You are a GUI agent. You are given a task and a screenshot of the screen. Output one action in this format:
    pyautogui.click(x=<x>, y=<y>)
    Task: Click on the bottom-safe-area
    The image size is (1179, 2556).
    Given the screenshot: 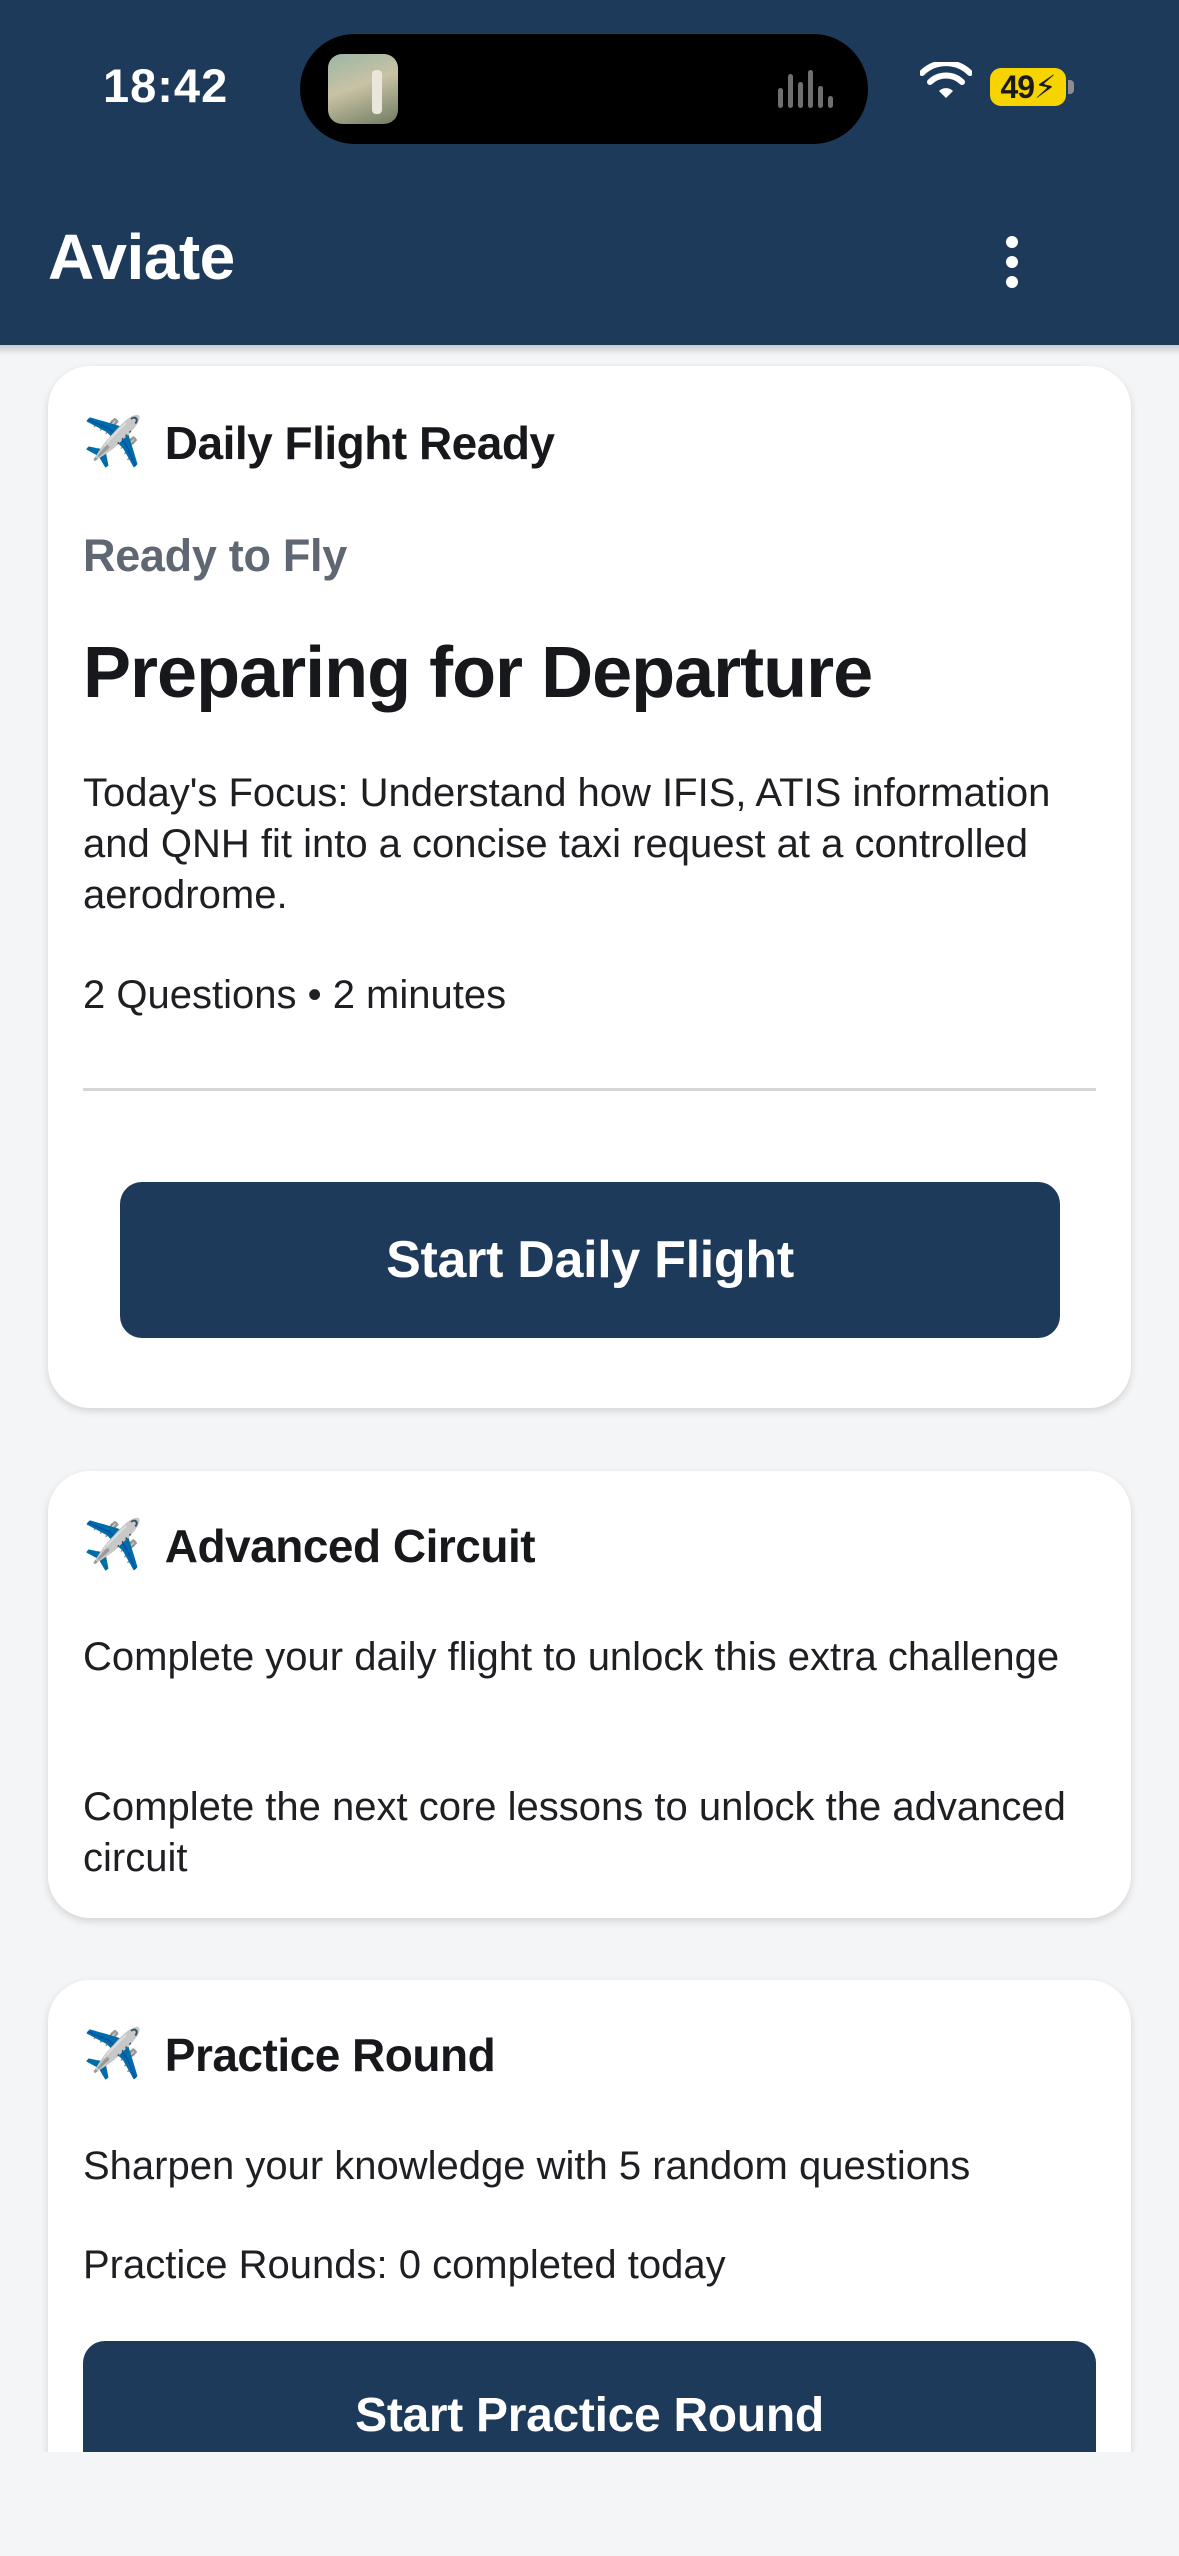 What is the action you would take?
    pyautogui.click(x=589, y=2504)
    